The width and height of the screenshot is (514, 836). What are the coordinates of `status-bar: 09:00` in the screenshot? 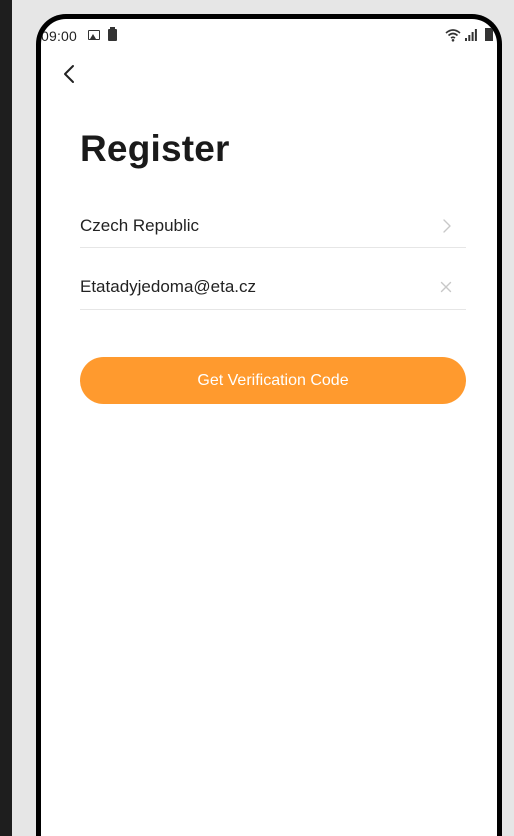 It's located at (269, 36).